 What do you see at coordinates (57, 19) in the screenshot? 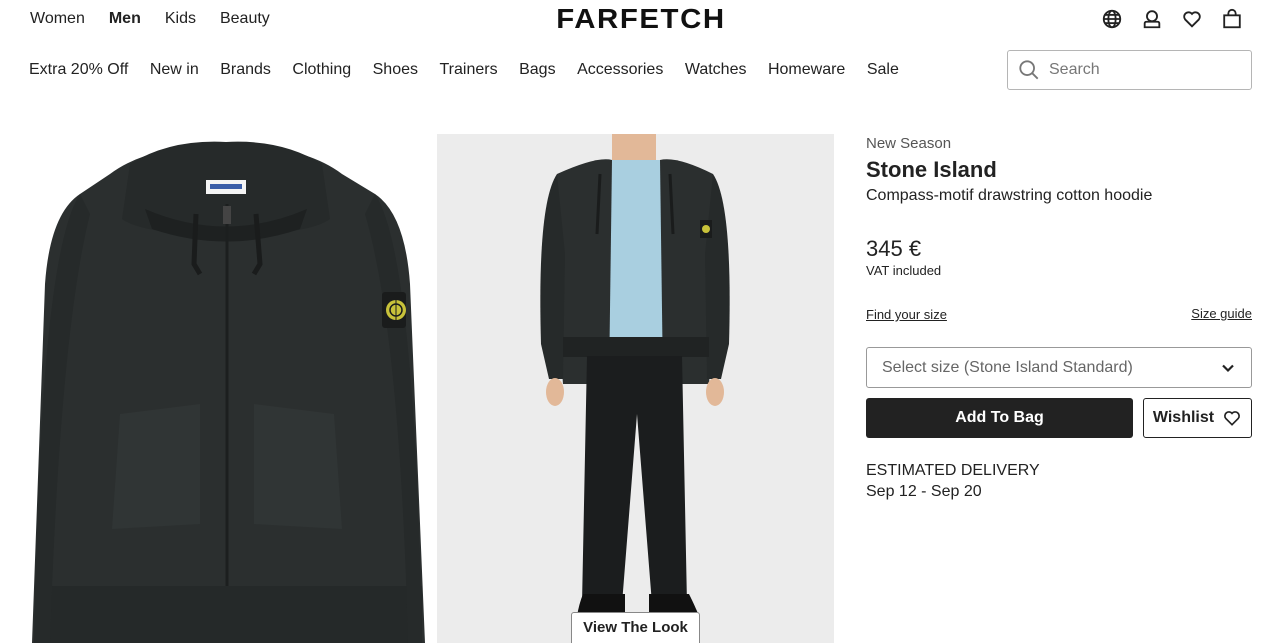
I see `dept-women: Women` at bounding box center [57, 19].